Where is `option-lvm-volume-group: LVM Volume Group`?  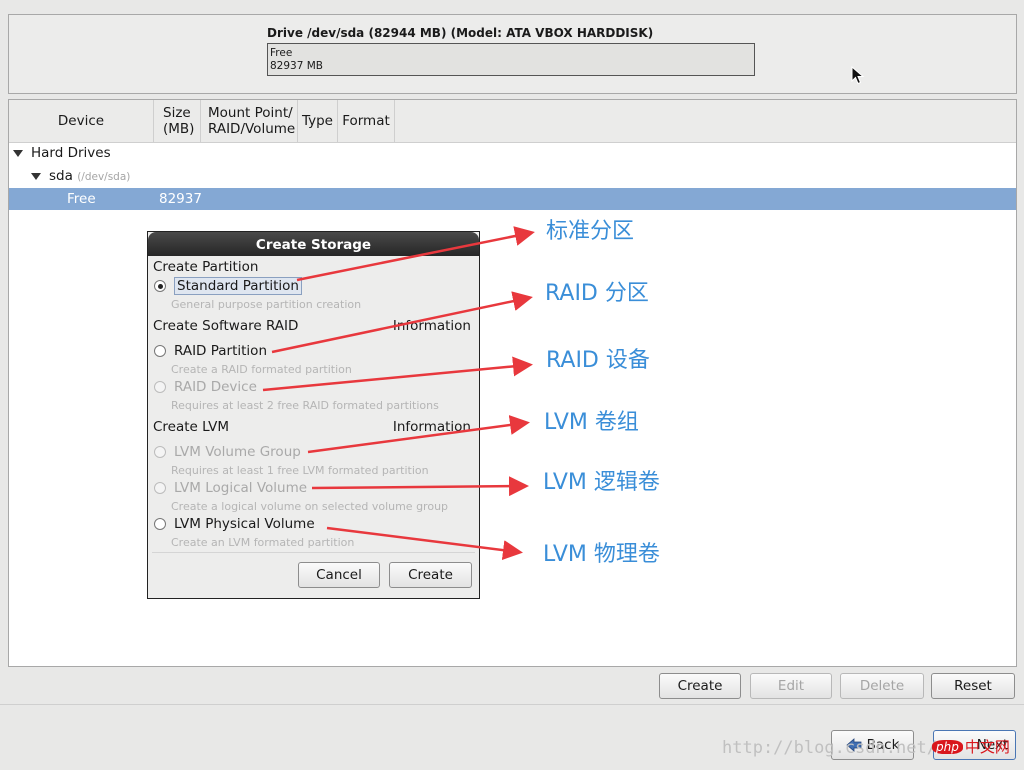
option-lvm-volume-group: LVM Volume Group is located at coordinates (227, 452).